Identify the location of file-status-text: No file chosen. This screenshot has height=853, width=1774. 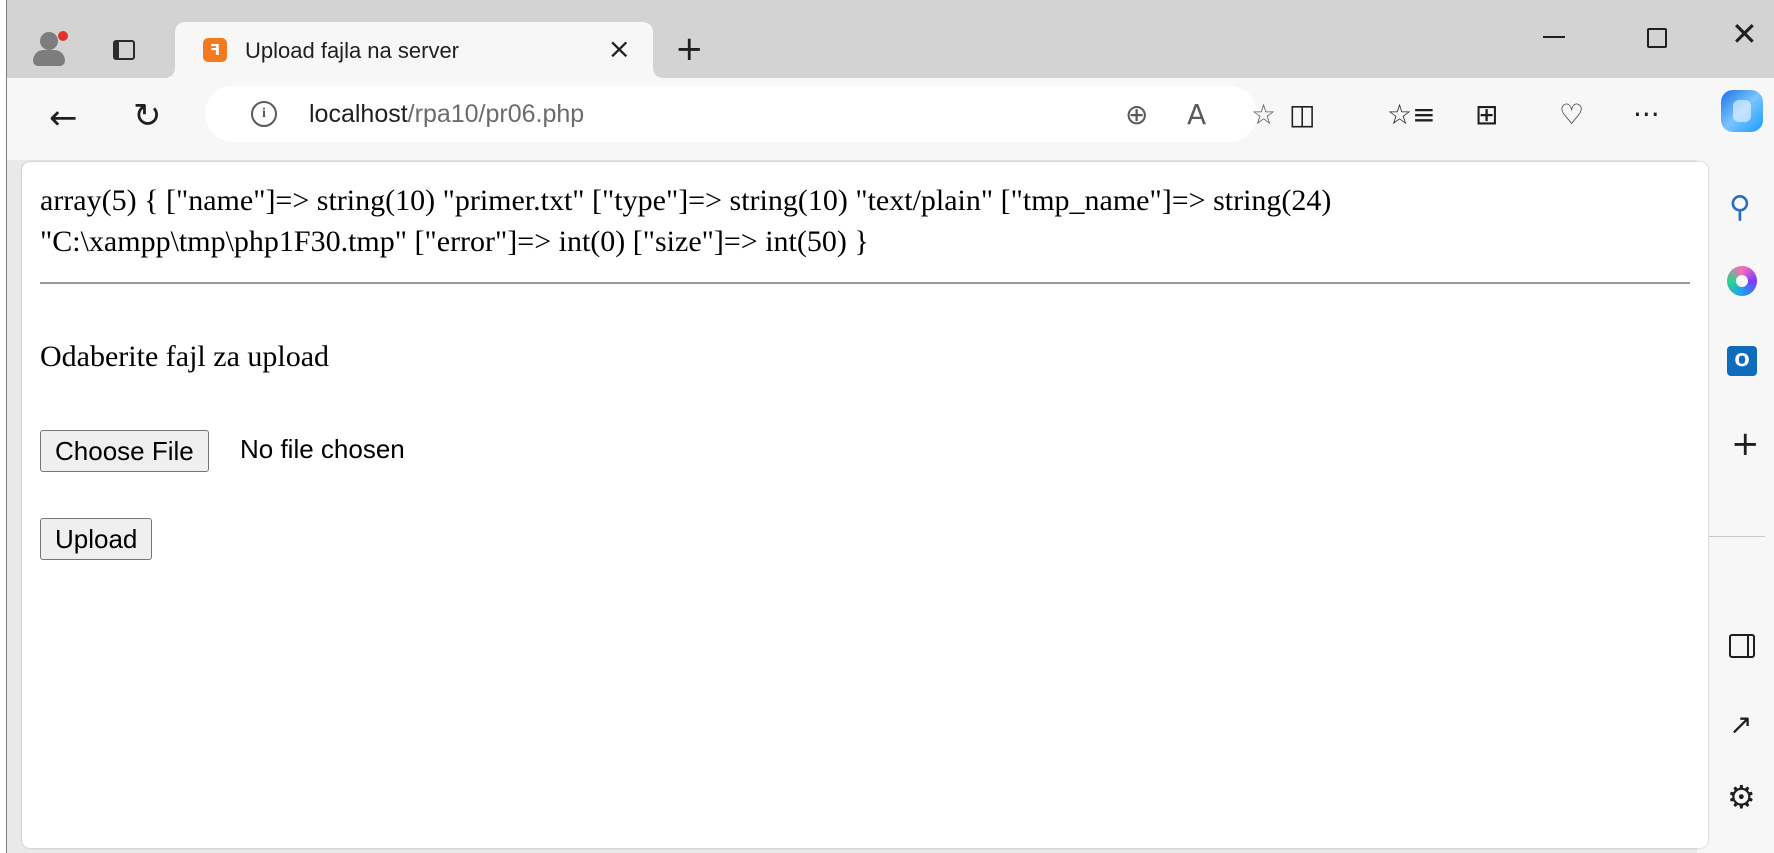
(322, 449).